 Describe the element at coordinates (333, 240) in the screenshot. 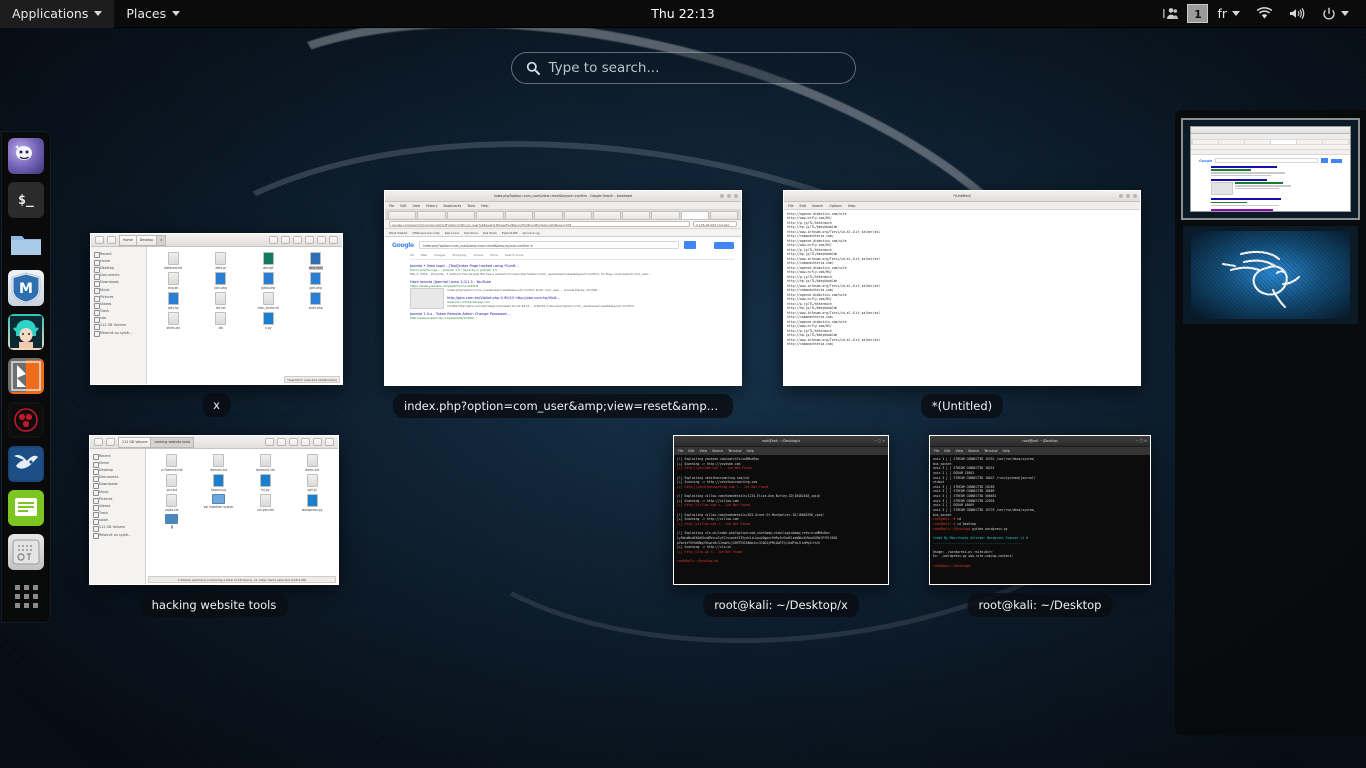

I see `close-button` at that location.